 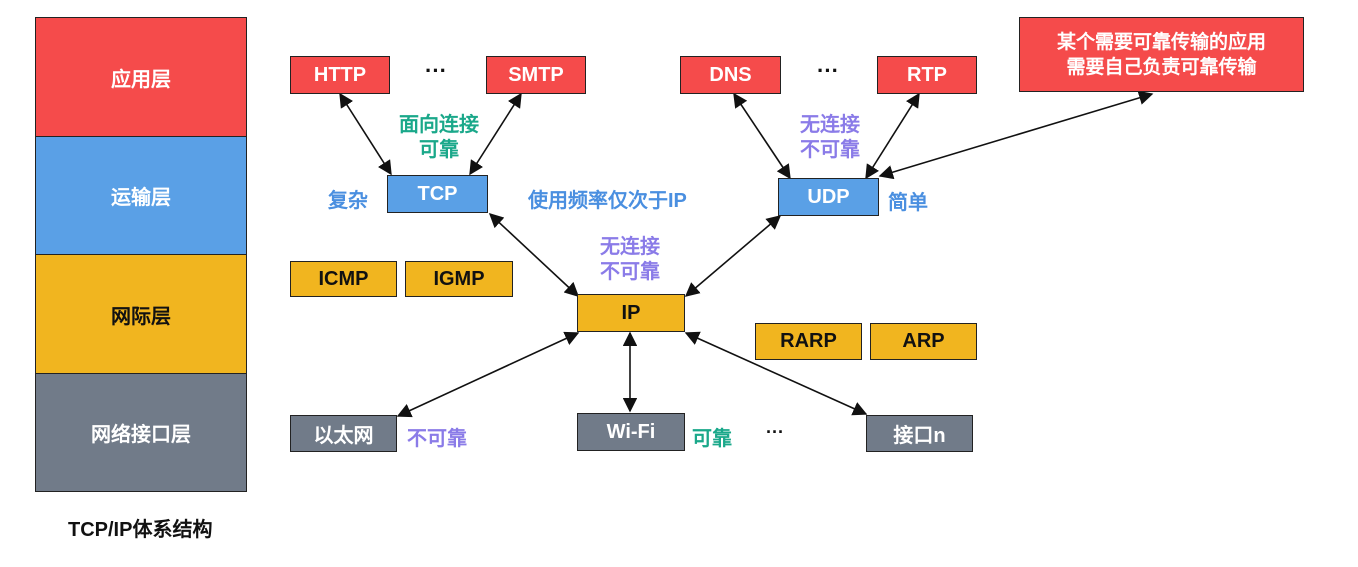 I want to click on protocol-icmp: ICMP, so click(x=343, y=279).